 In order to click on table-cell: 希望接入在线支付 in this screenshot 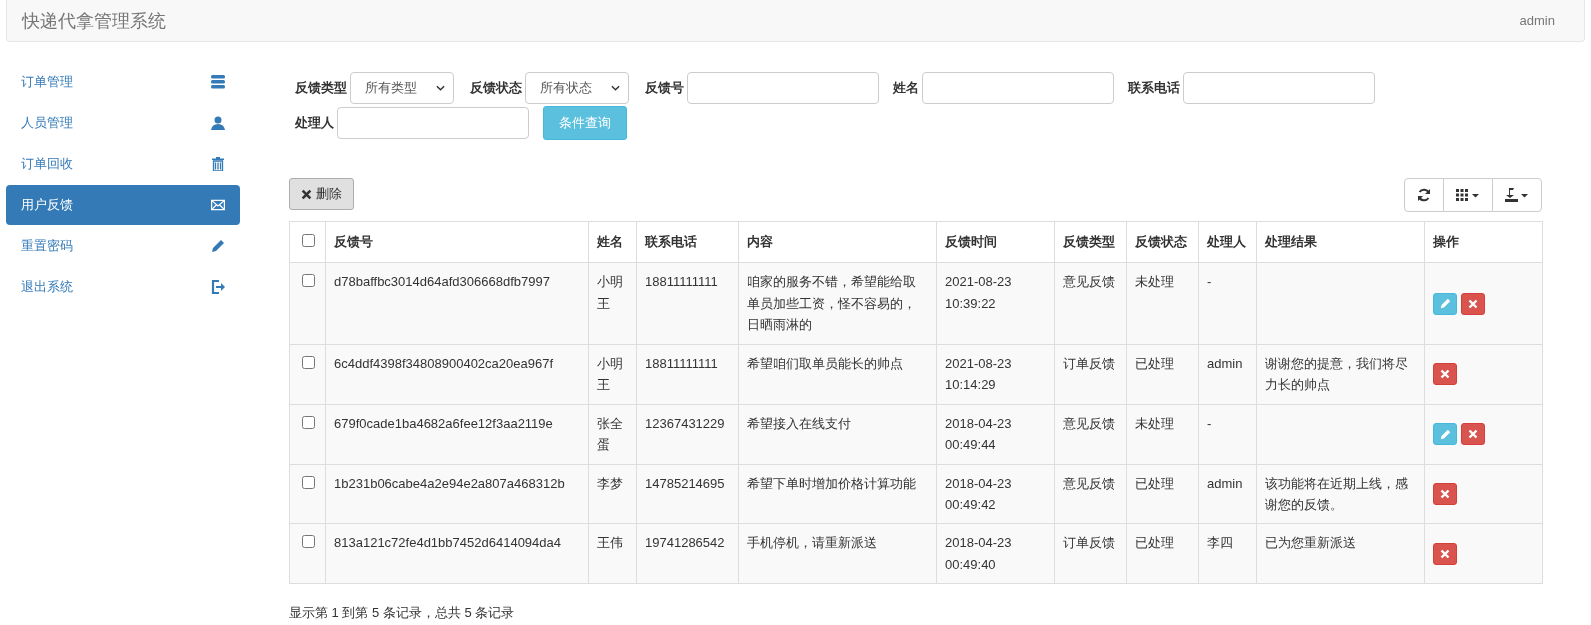, I will do `click(799, 423)`.